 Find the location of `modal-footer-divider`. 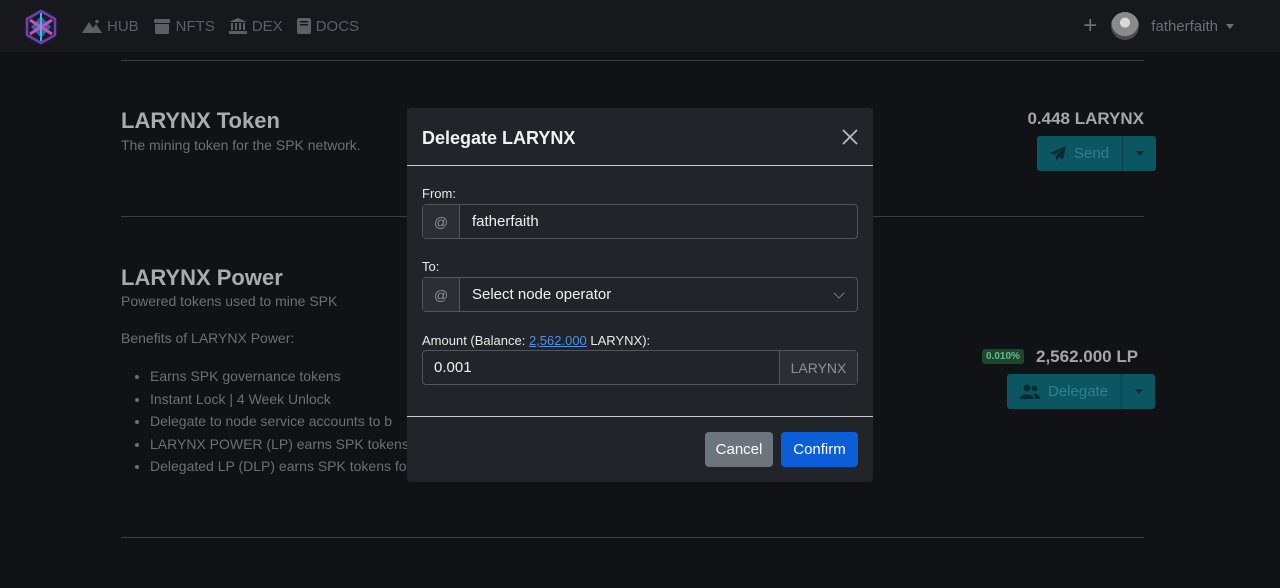

modal-footer-divider is located at coordinates (640, 416).